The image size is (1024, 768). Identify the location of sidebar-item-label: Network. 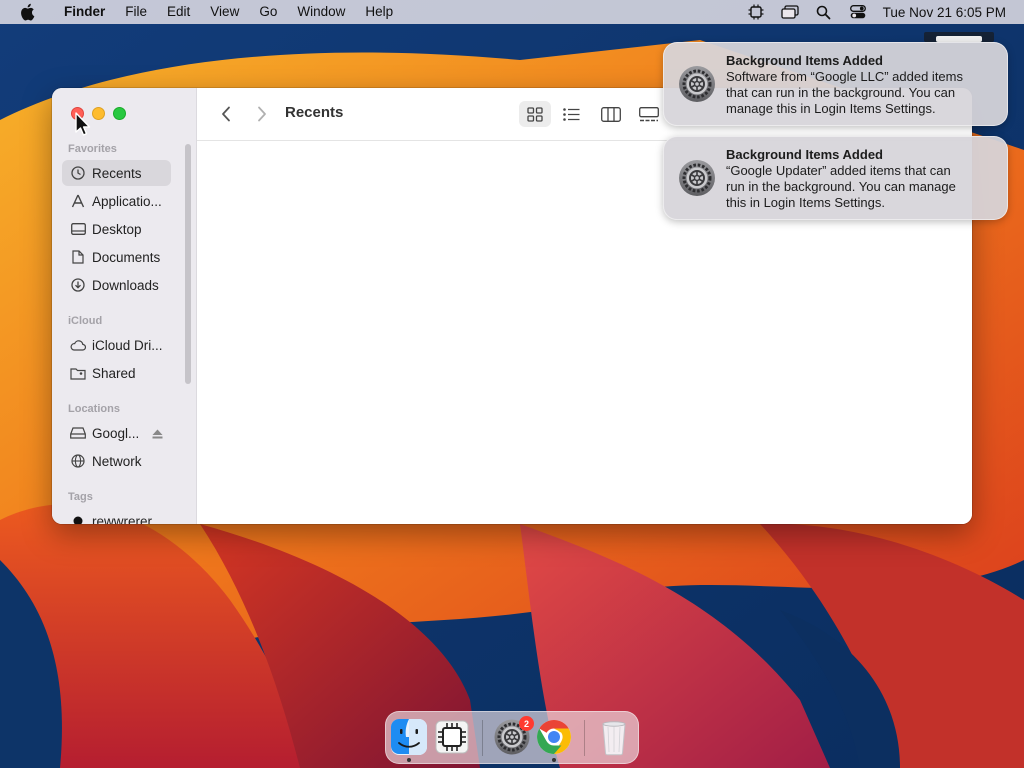
(117, 461).